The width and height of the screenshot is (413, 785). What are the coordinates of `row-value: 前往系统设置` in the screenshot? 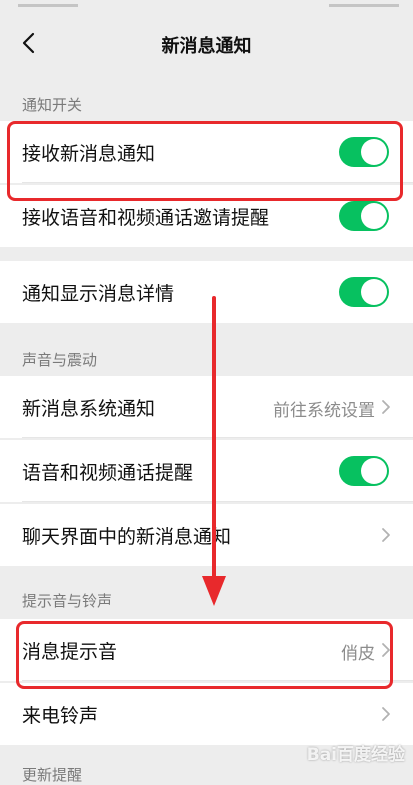 It's located at (324, 411).